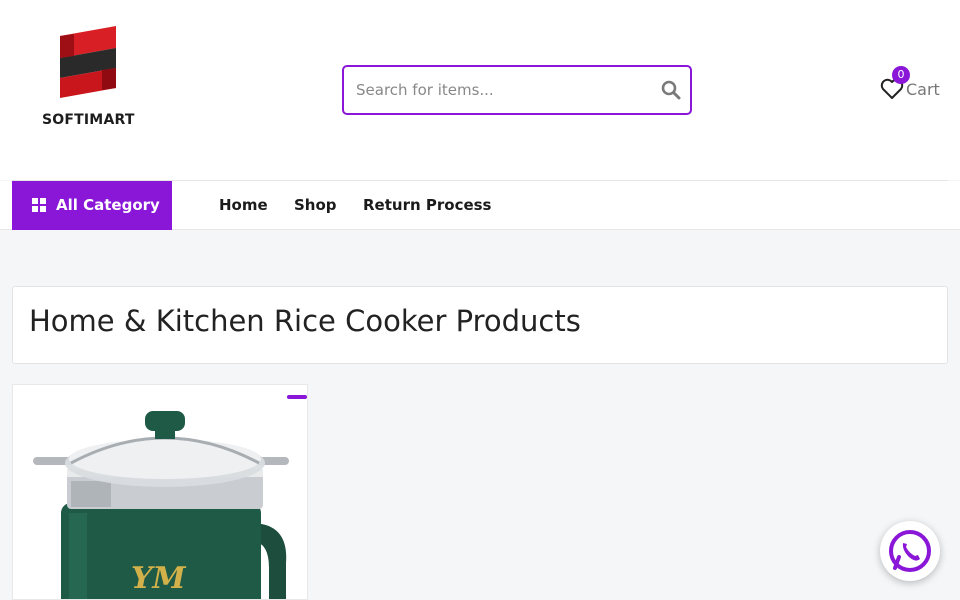  I want to click on nav-shop: Shop, so click(315, 205).